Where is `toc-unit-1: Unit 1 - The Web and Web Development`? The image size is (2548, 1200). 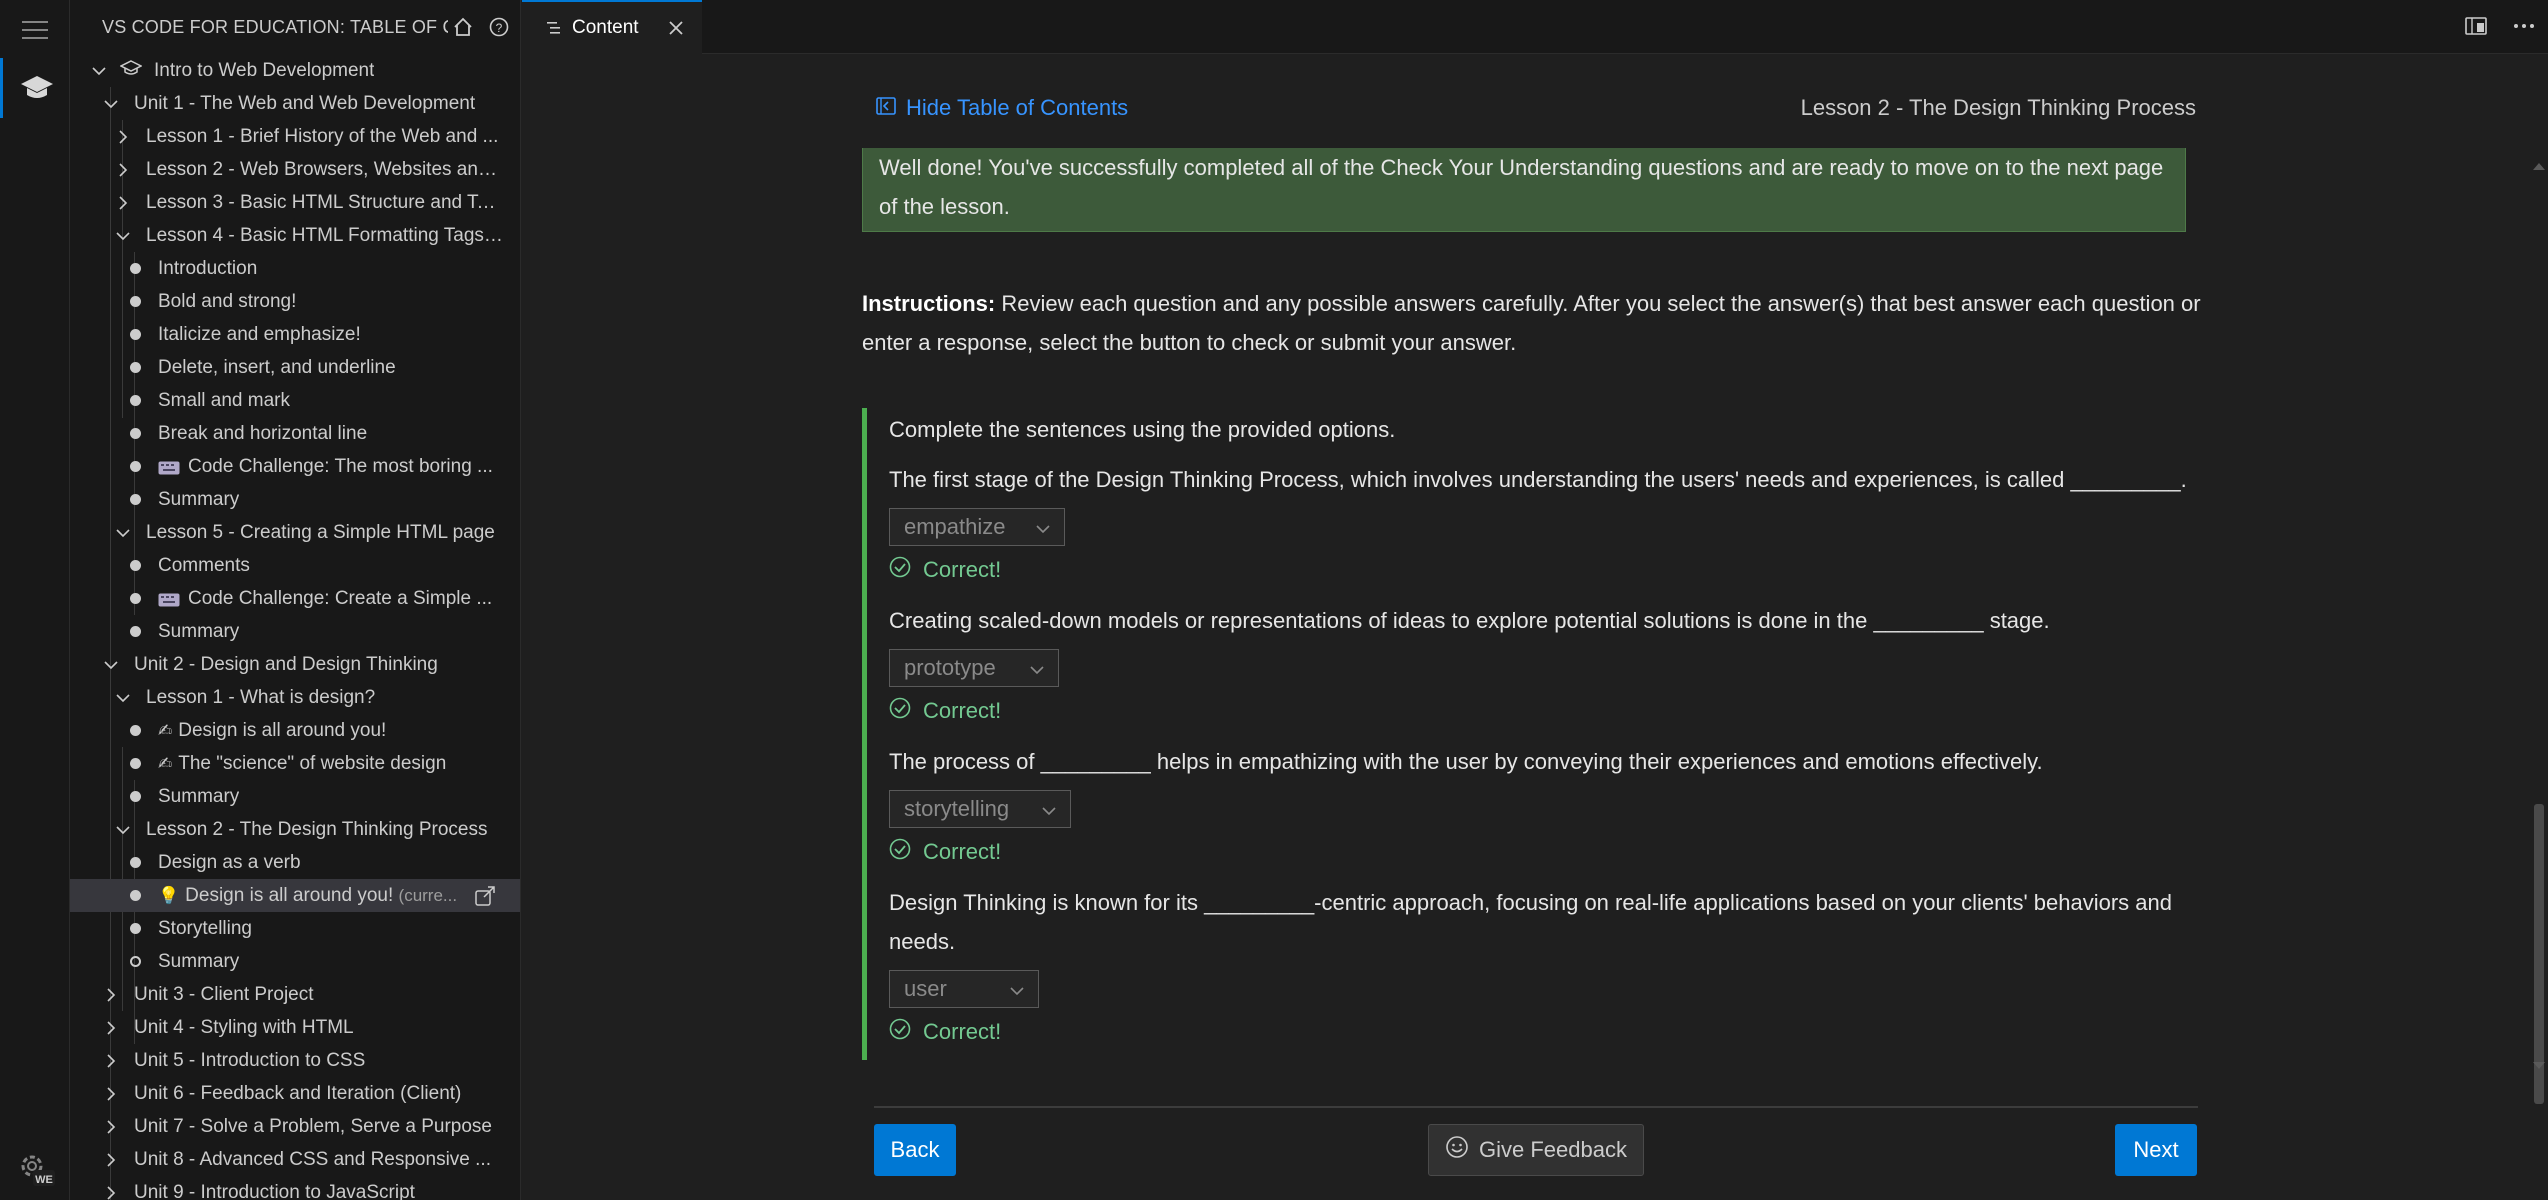
toc-unit-1: Unit 1 - The Web and Web Development is located at coordinates (295, 103).